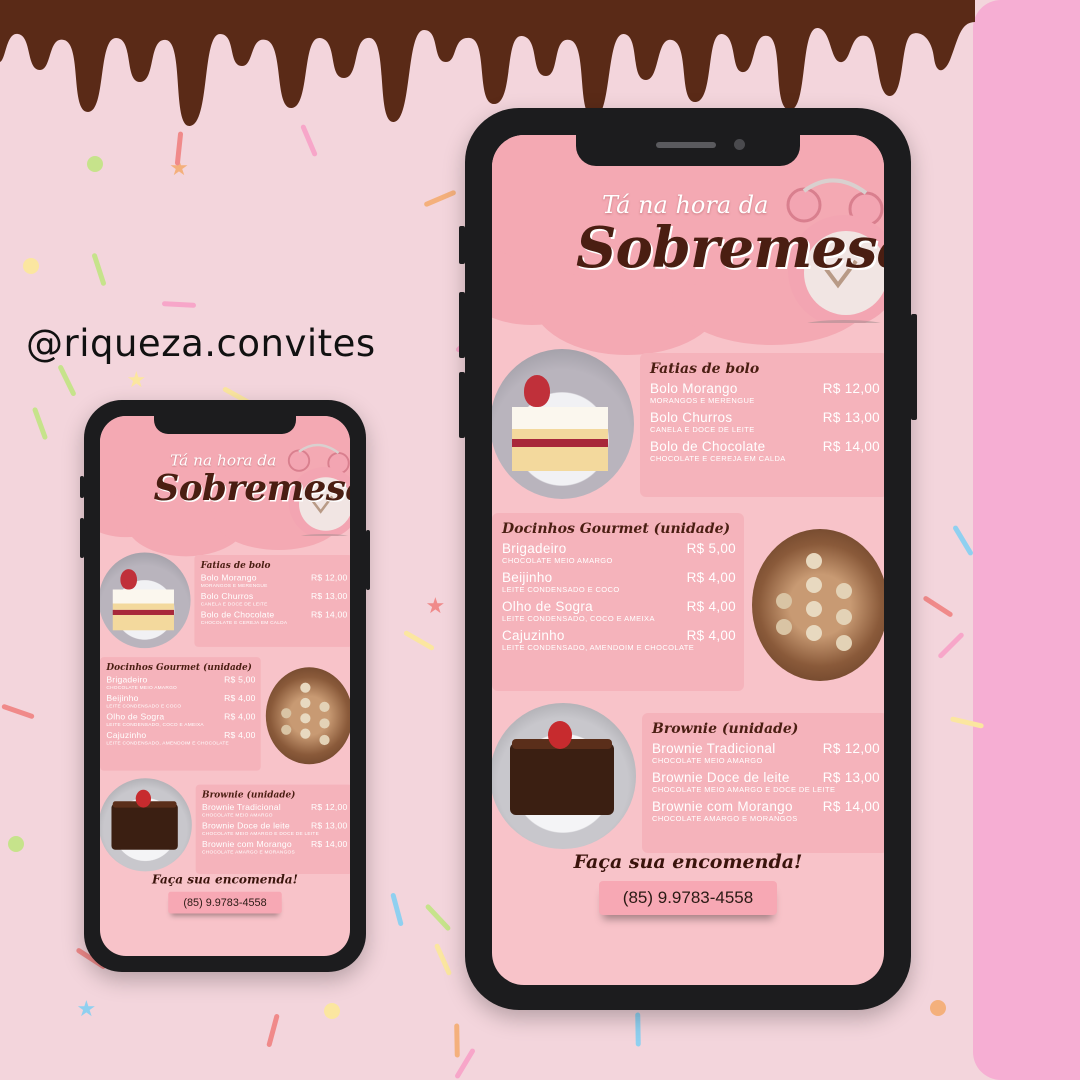 The image size is (1080, 1080). Describe the element at coordinates (146, 825) in the screenshot. I see `brownie-photo` at that location.